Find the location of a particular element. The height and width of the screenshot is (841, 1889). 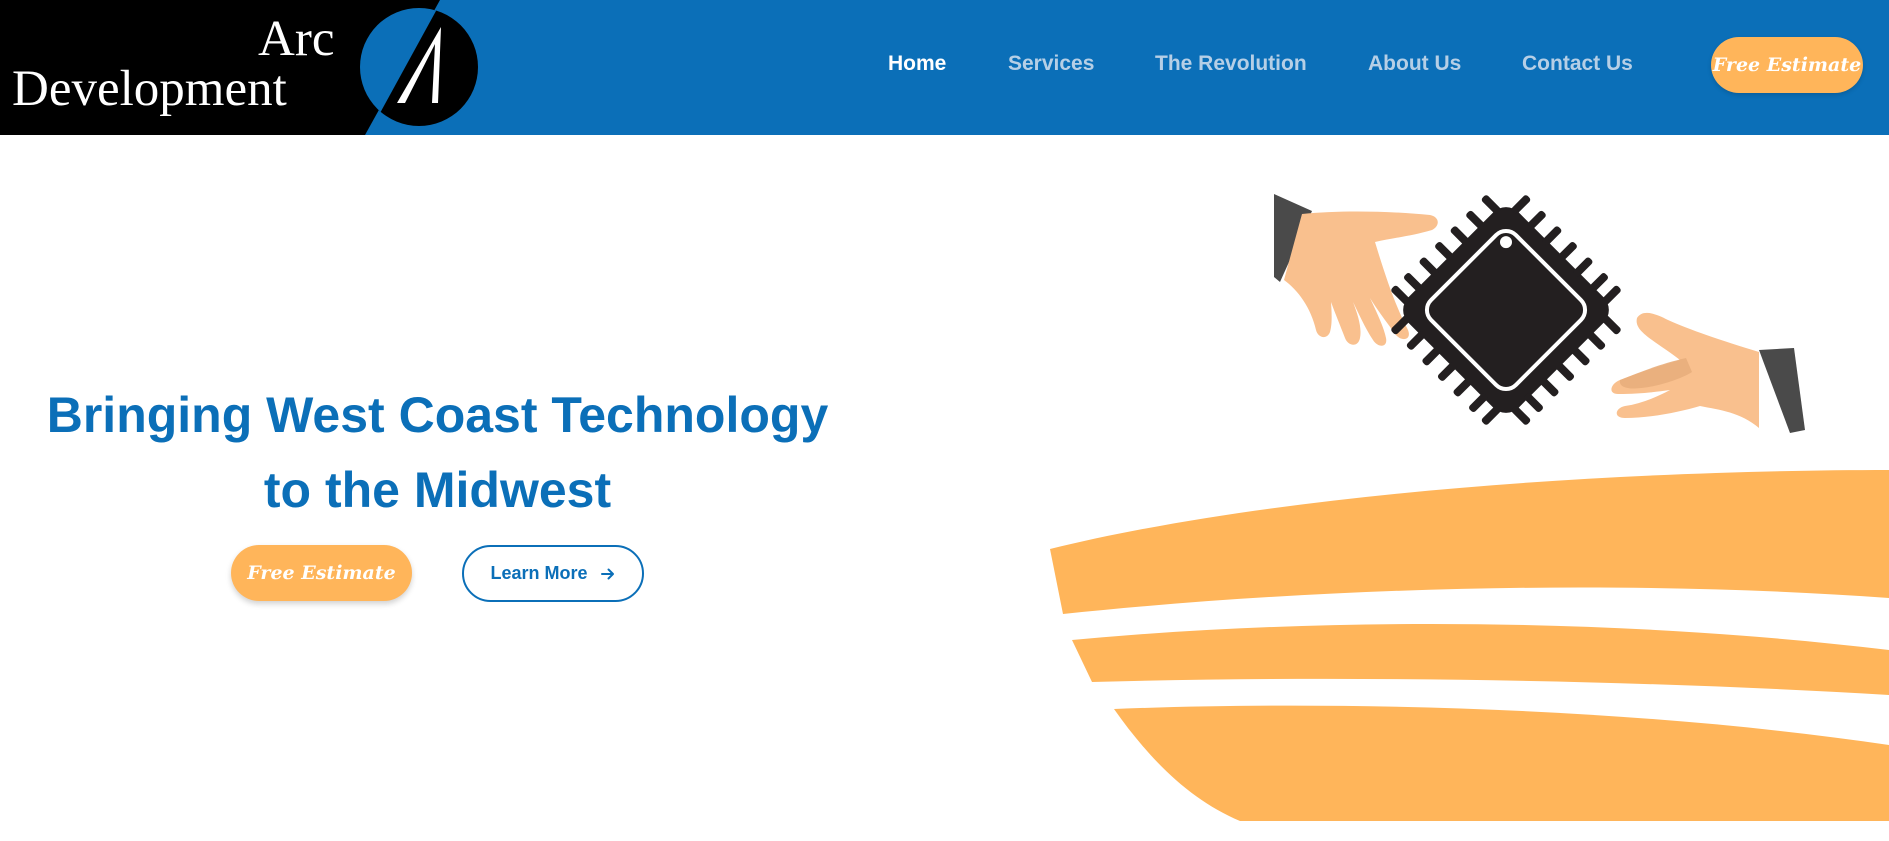

header-free-estimate-button: Free Estimate is located at coordinates (1787, 65).